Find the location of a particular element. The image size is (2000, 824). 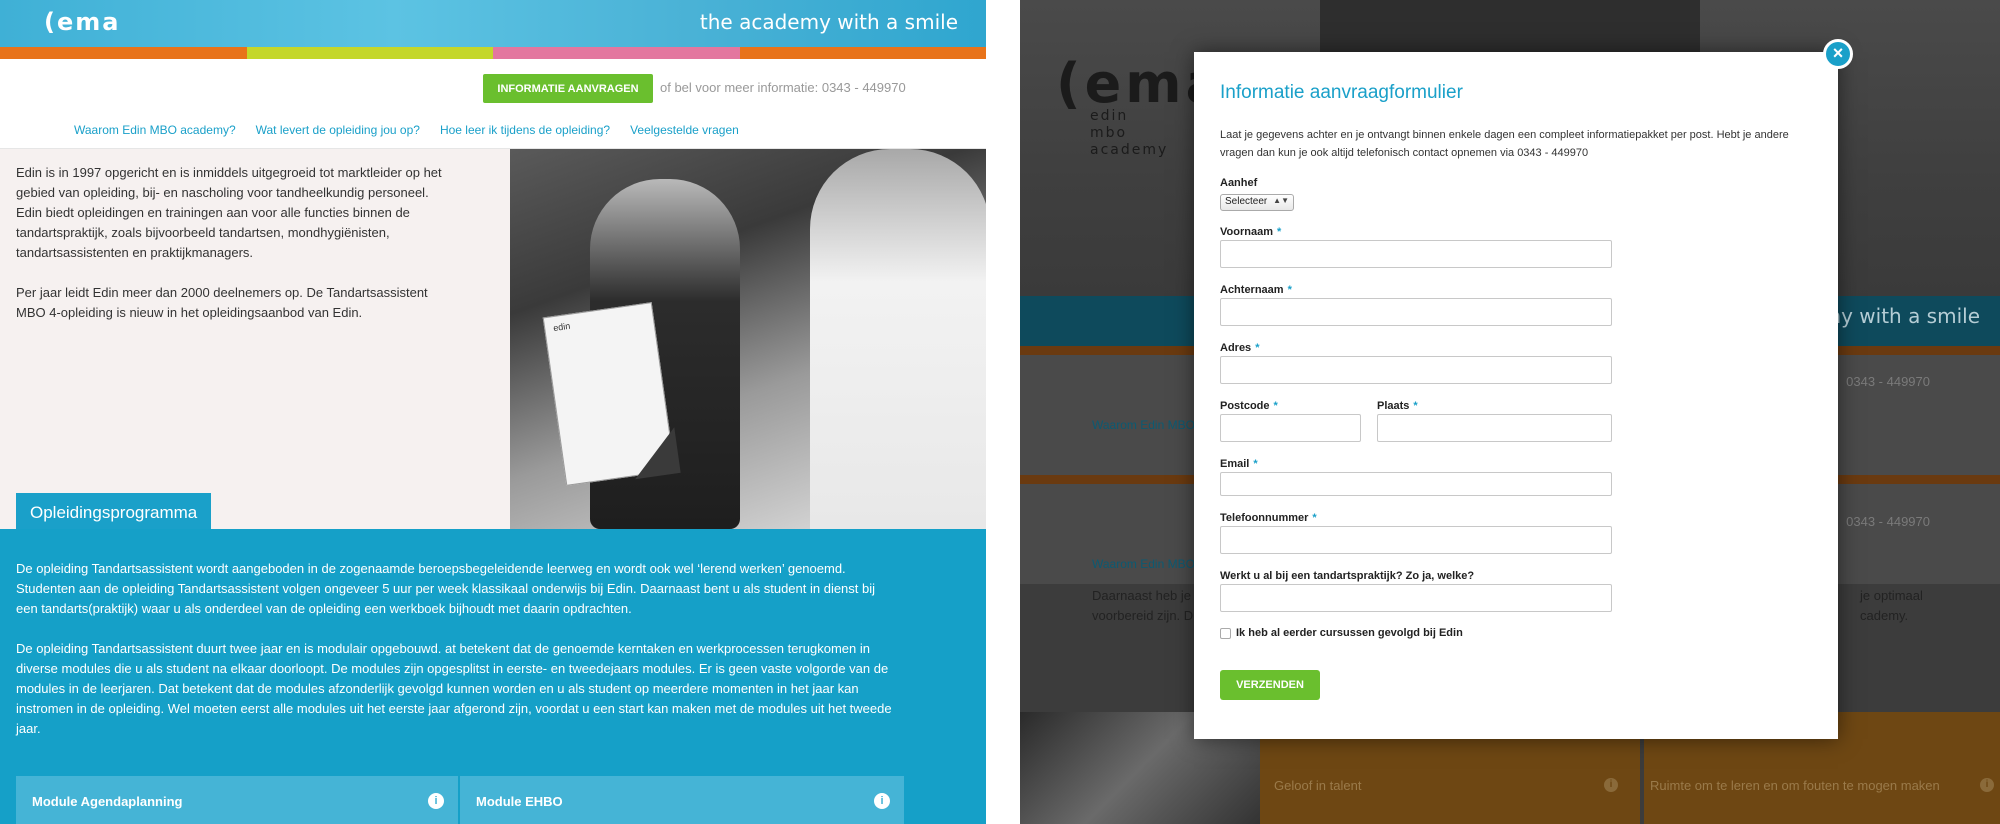

city-label-text: Plaats is located at coordinates (1393, 406).